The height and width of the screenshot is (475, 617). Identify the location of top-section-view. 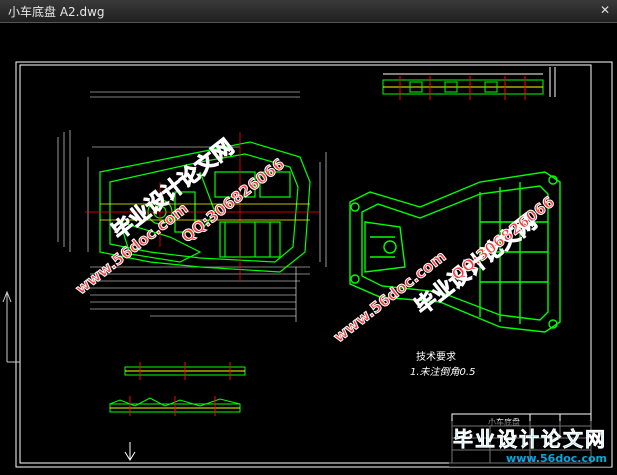
(469, 83).